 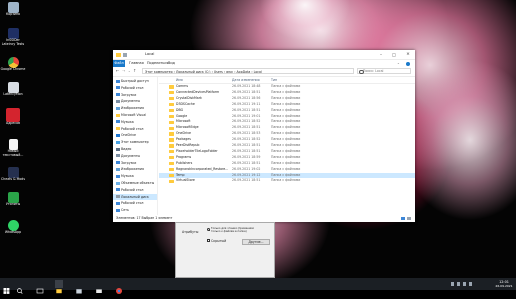 What do you see at coordinates (135, 149) in the screenshot?
I see `nav-item-videos: Видео` at bounding box center [135, 149].